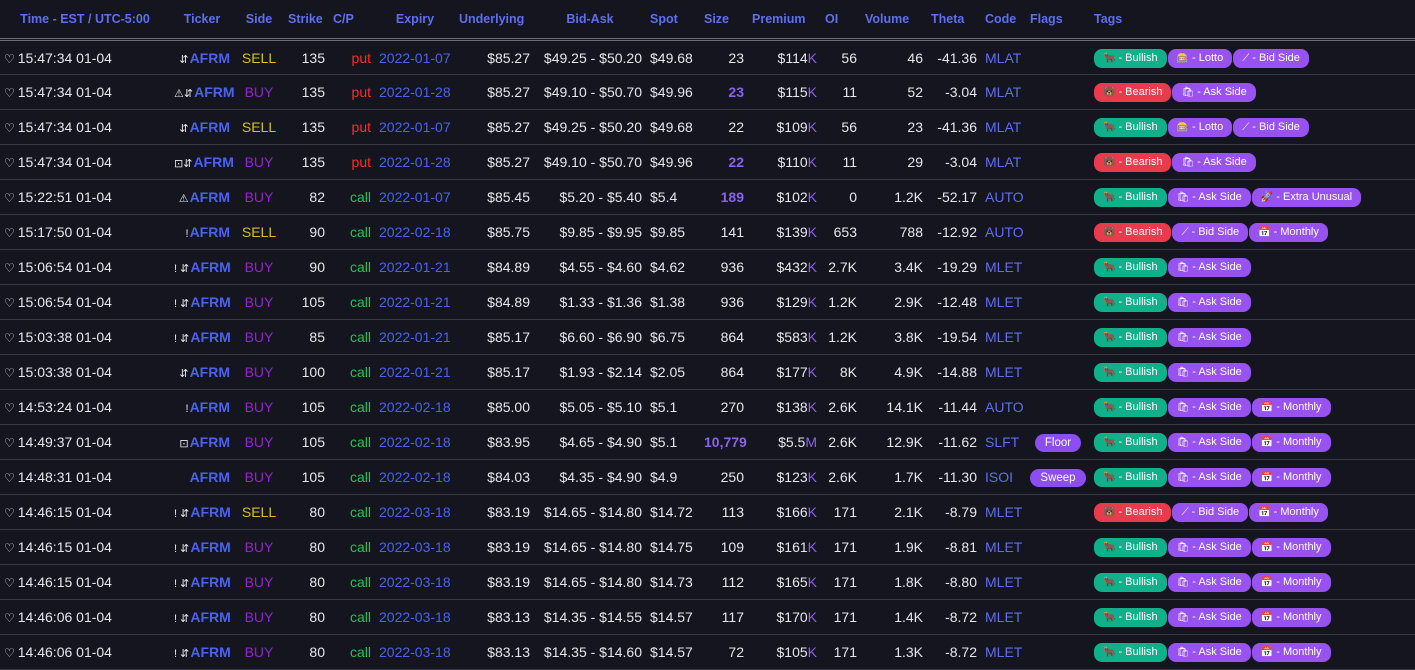 The image size is (1415, 670). Describe the element at coordinates (85, 20) in the screenshot. I see `column-header-time-est-utc-5-00: Time - EST / UTC-5:00` at that location.